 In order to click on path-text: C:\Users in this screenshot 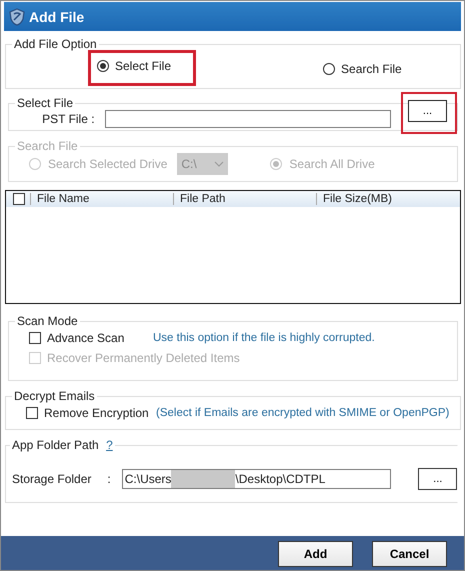, I will do `click(148, 479)`.